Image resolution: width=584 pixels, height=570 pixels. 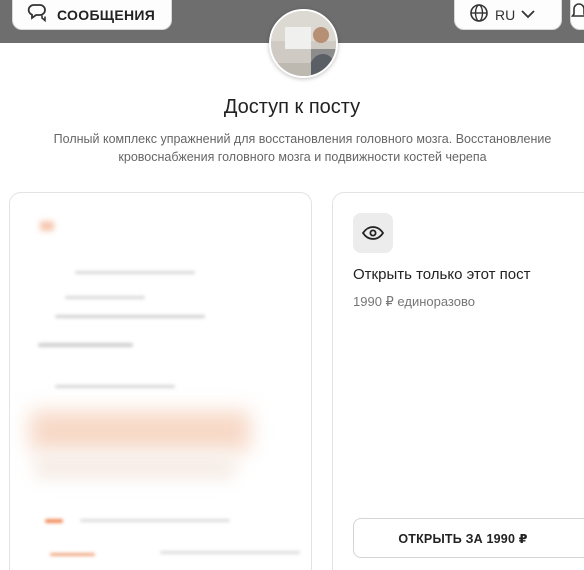 What do you see at coordinates (106, 15) in the screenshot?
I see `messages-label: СООБЩЕНИЯ` at bounding box center [106, 15].